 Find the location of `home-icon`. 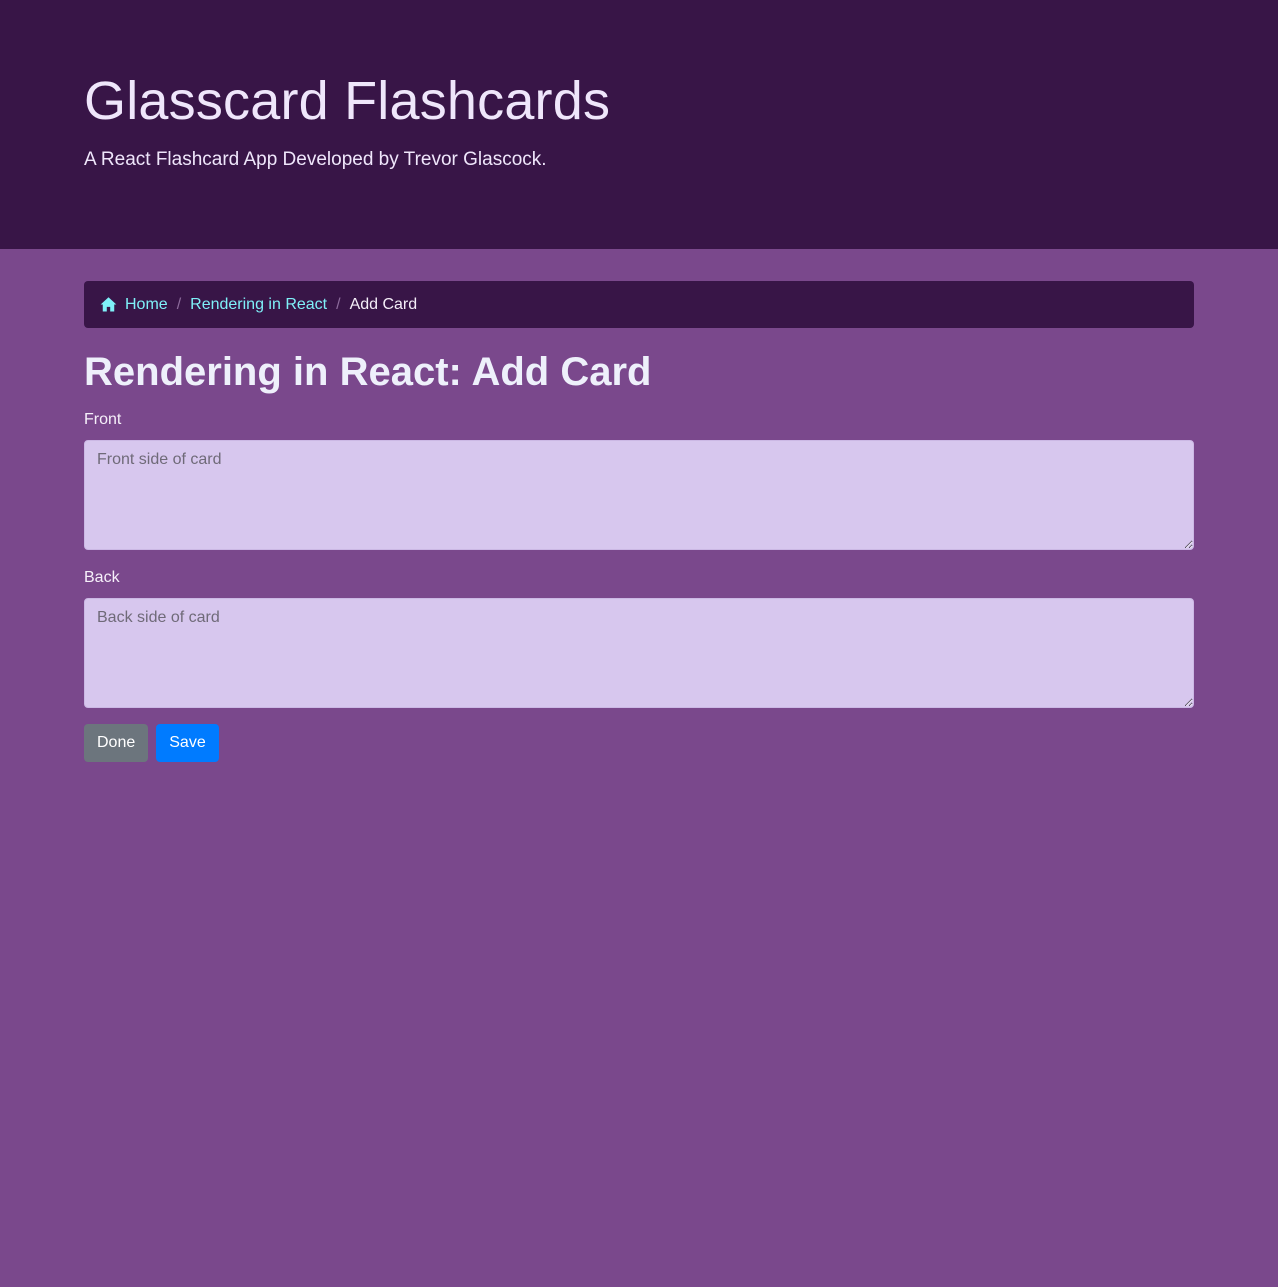

home-icon is located at coordinates (108, 304).